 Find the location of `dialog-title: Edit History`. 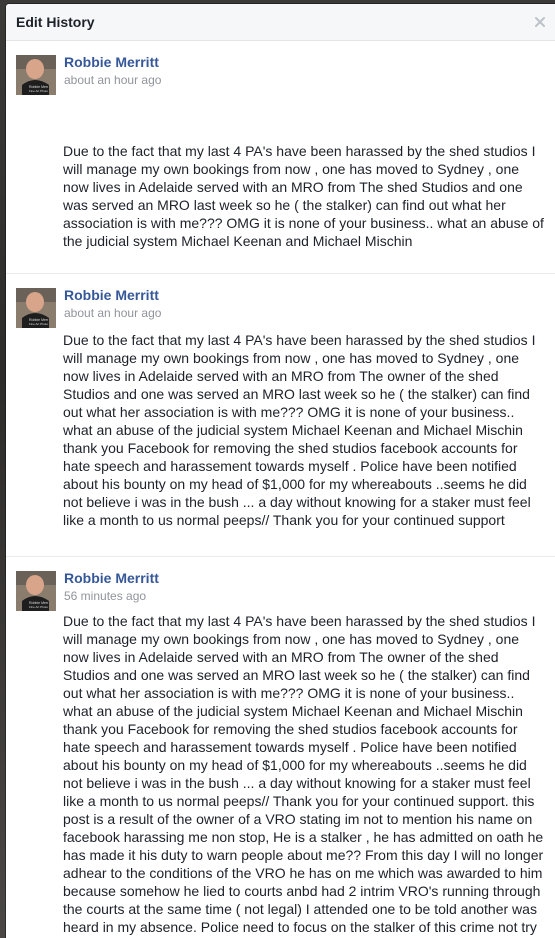

dialog-title: Edit History is located at coordinates (55, 22).